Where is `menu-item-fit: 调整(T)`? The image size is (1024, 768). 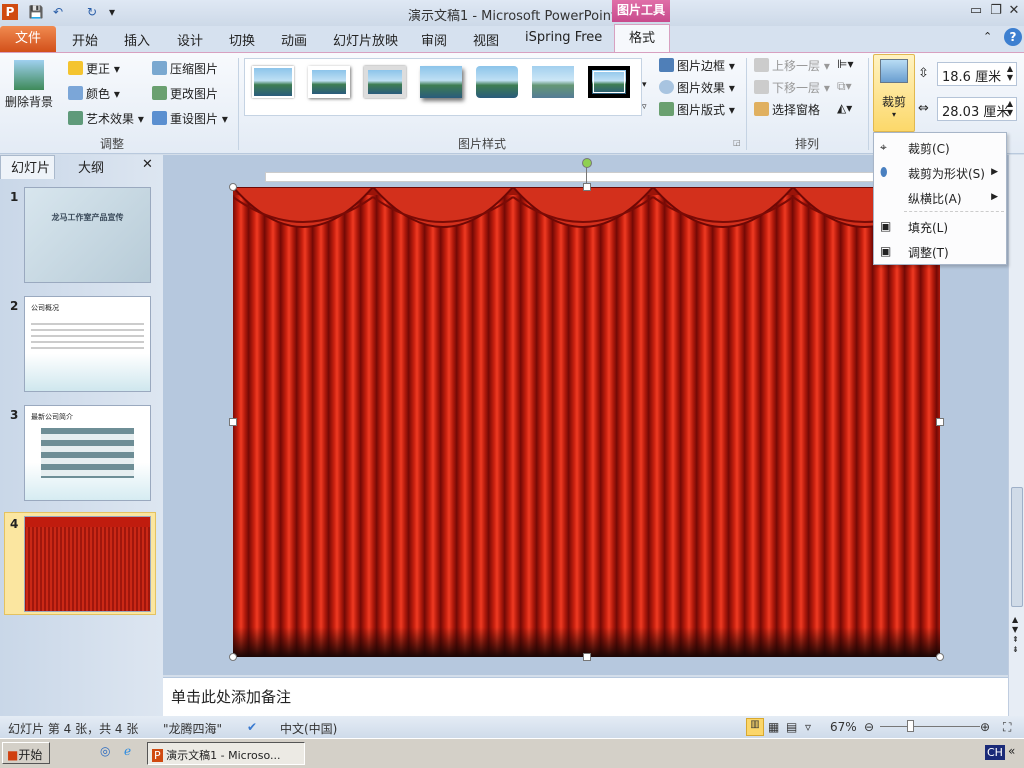 menu-item-fit: 调整(T) is located at coordinates (928, 252).